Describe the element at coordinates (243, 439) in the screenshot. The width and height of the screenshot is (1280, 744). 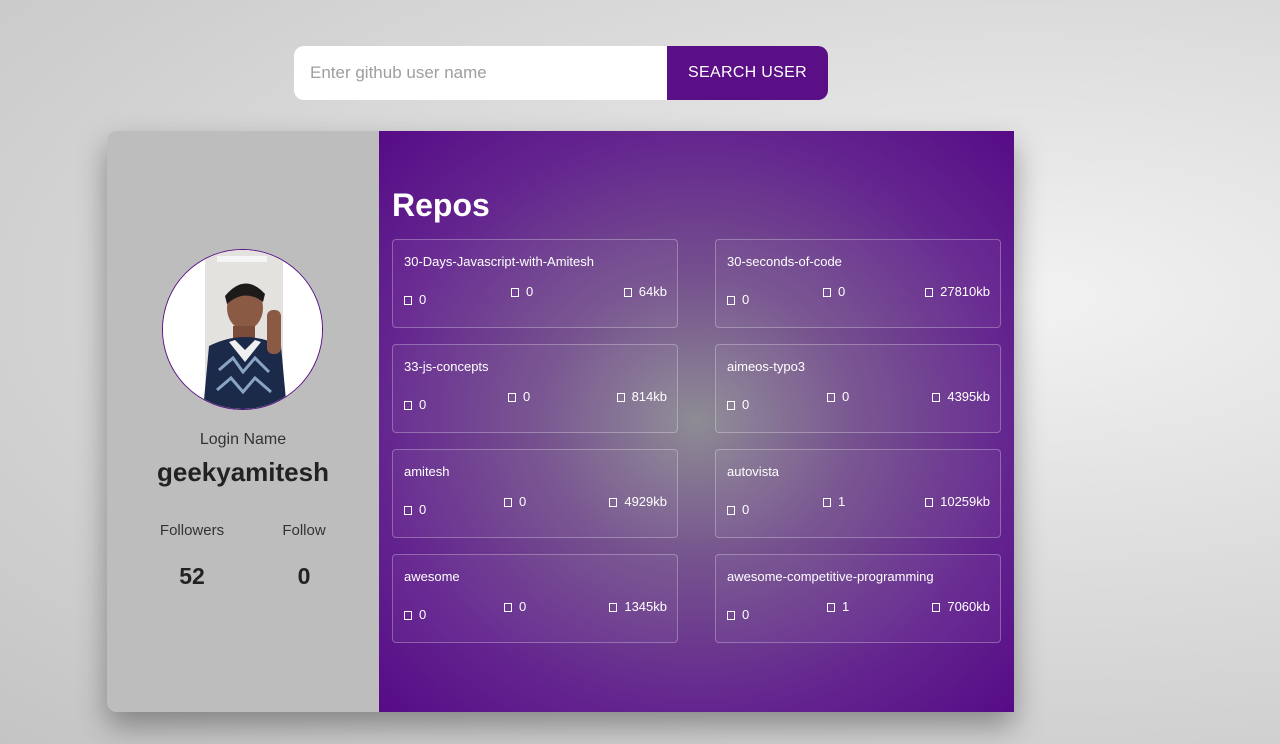
I see `login-name-caption: Login Name` at that location.